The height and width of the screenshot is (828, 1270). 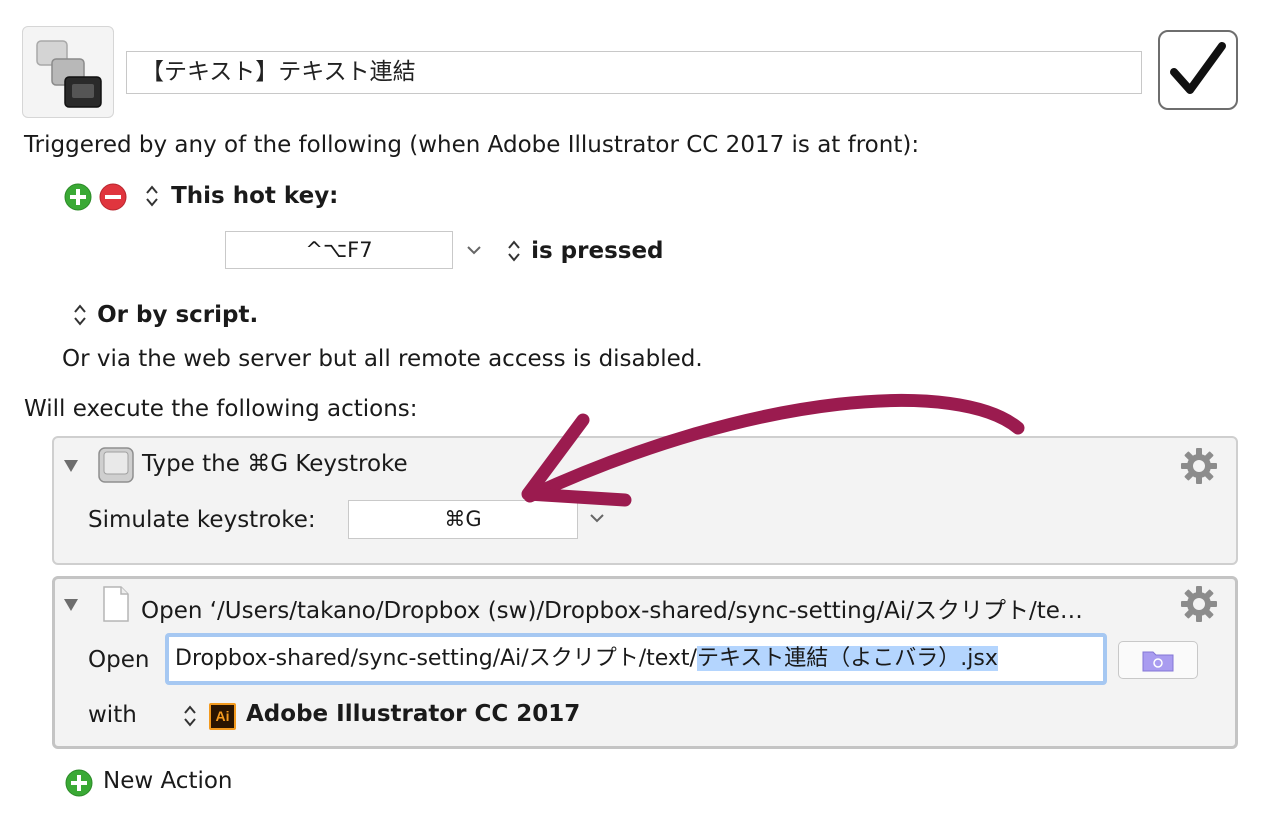 What do you see at coordinates (634, 72) in the screenshot?
I see `macro-name-field: 【テキスト】テキスト連結` at bounding box center [634, 72].